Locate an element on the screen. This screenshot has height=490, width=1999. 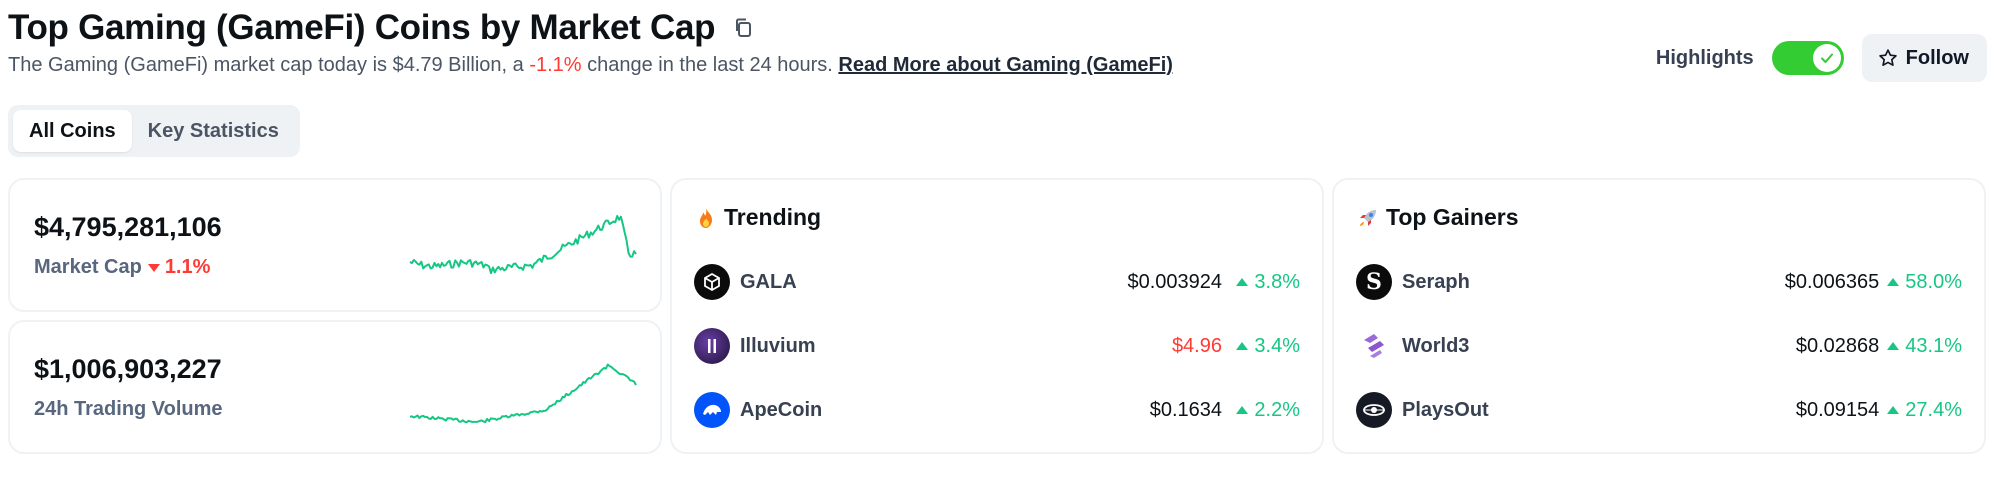
trending-row-apecoin: ApeCoin $0.1634 2.2% is located at coordinates (997, 410).